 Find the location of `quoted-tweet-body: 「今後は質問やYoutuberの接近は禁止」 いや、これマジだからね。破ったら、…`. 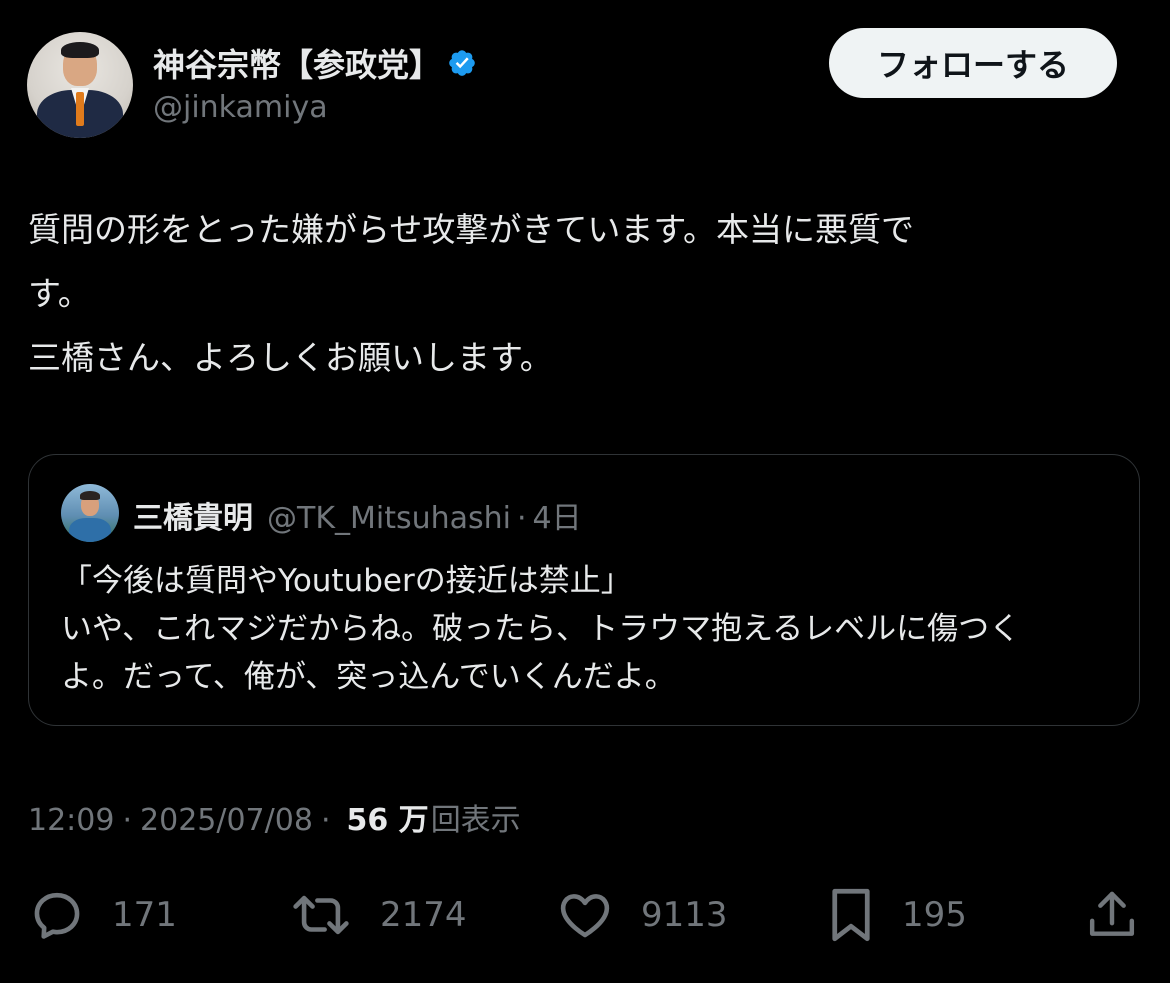

quoted-tweet-body: 「今後は質問やYoutuberの接近は禁止」 いや、これマジだからね。破ったら、… is located at coordinates (591, 629).